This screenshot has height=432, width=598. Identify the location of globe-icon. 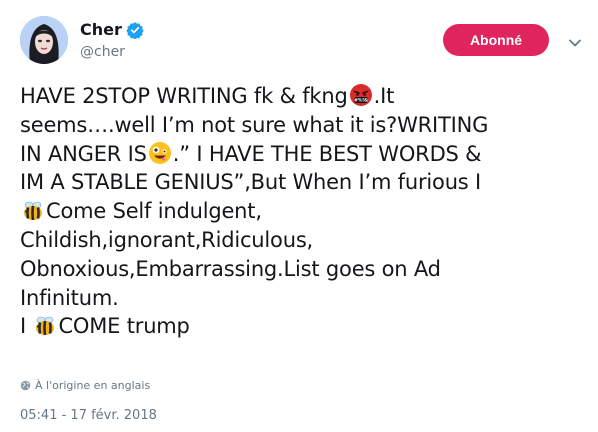
(25, 385).